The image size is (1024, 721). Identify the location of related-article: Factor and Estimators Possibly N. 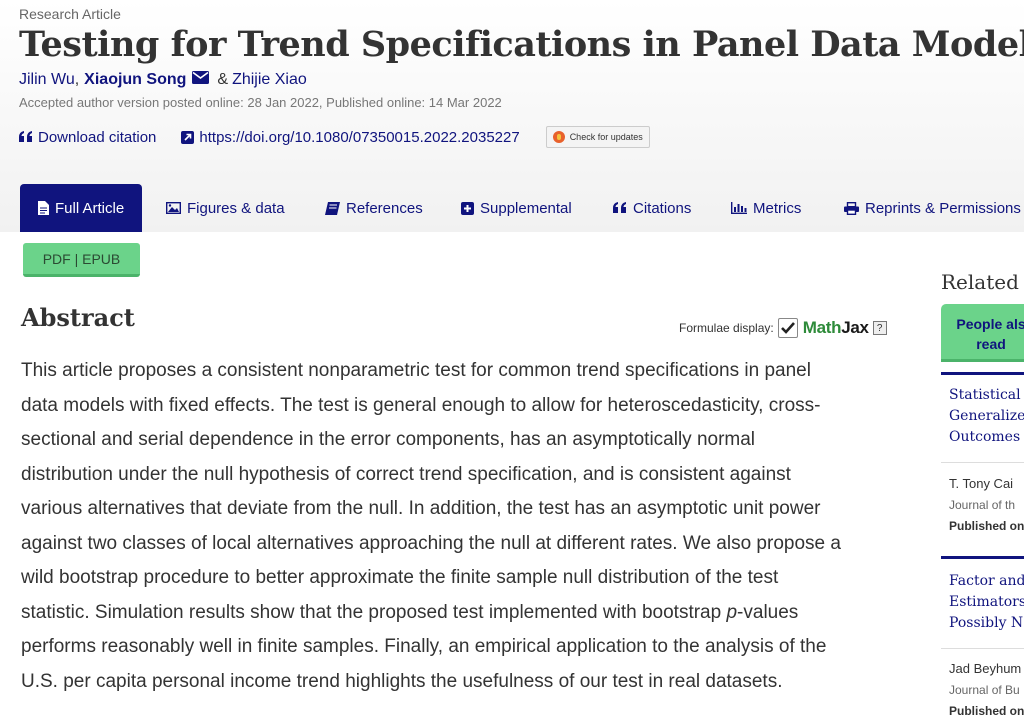
(986, 602).